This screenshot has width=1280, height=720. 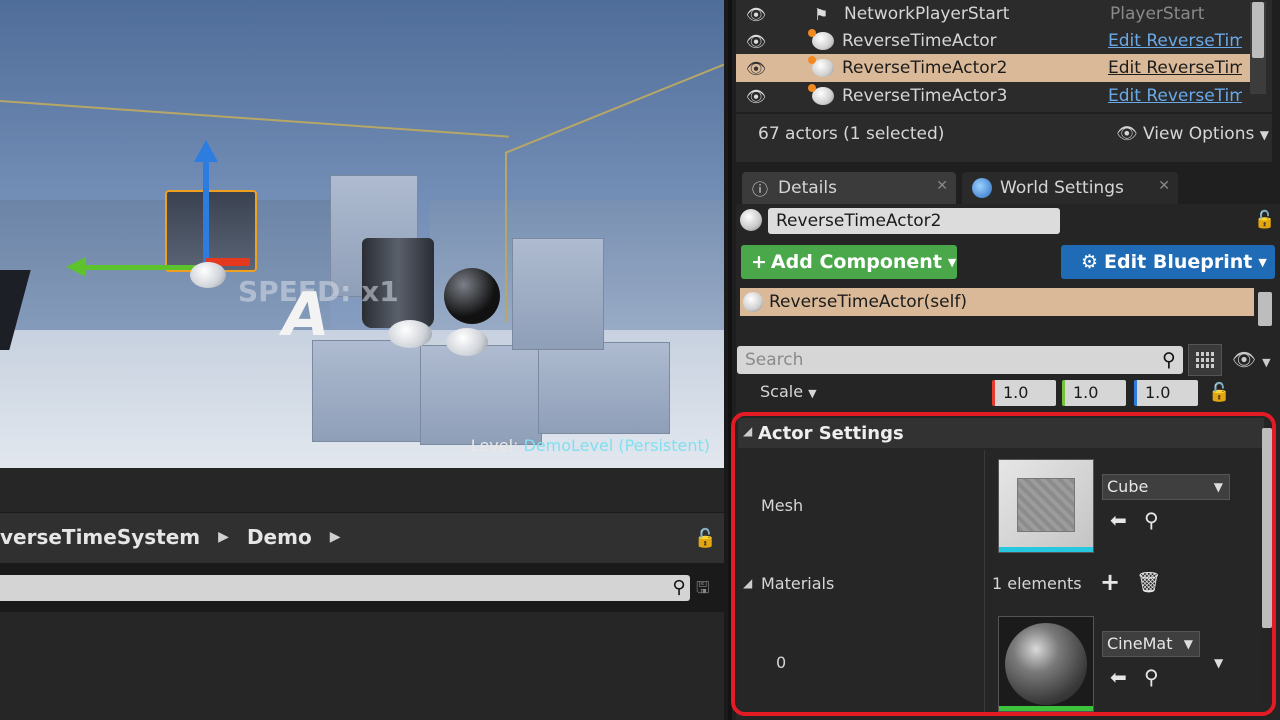 I want to click on eye-icon: 👁, so click(x=1127, y=134).